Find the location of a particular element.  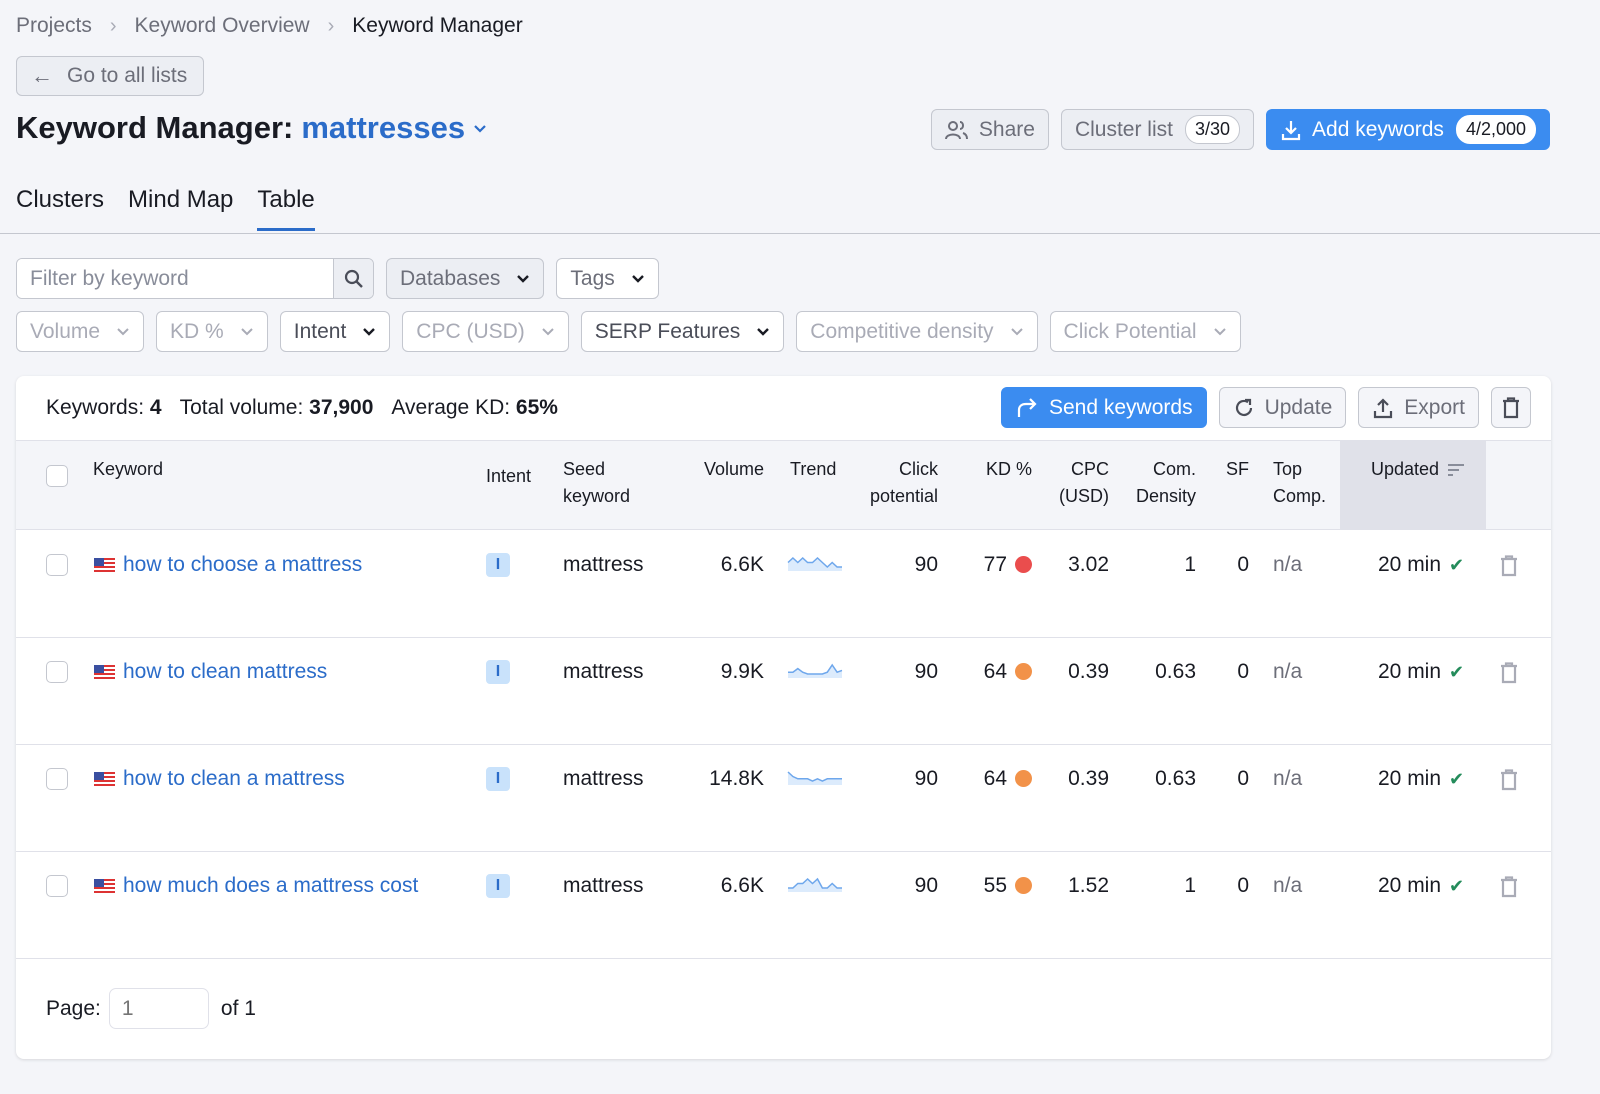

tab-mind-map: Mind Map is located at coordinates (180, 208).